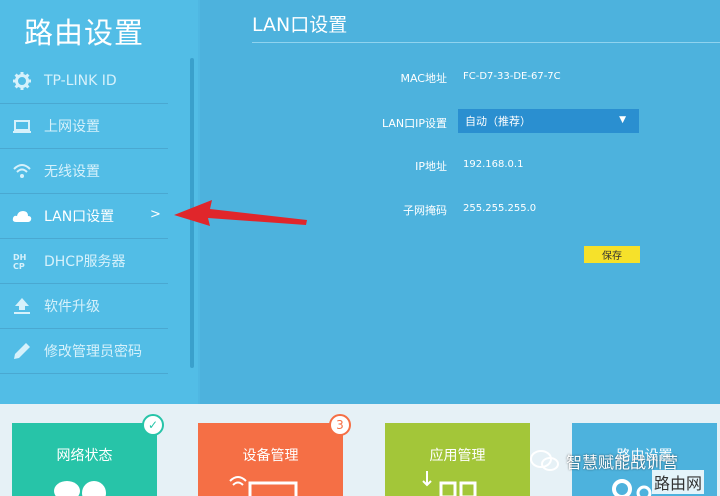 The image size is (720, 496). Describe the element at coordinates (414, 123) in the screenshot. I see `lanip-label: LAN口IP设置` at that location.